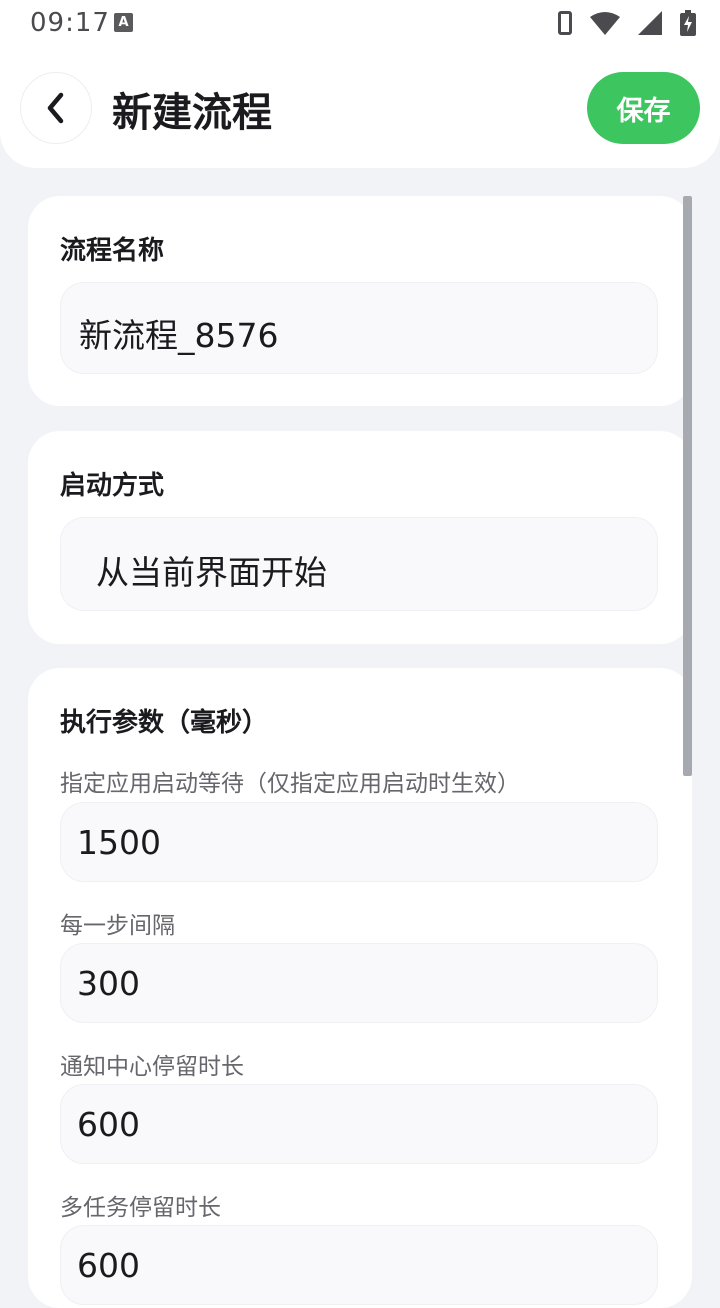 The width and height of the screenshot is (720, 1308). What do you see at coordinates (123, 22) in the screenshot?
I see `notification-a-icon: A` at bounding box center [123, 22].